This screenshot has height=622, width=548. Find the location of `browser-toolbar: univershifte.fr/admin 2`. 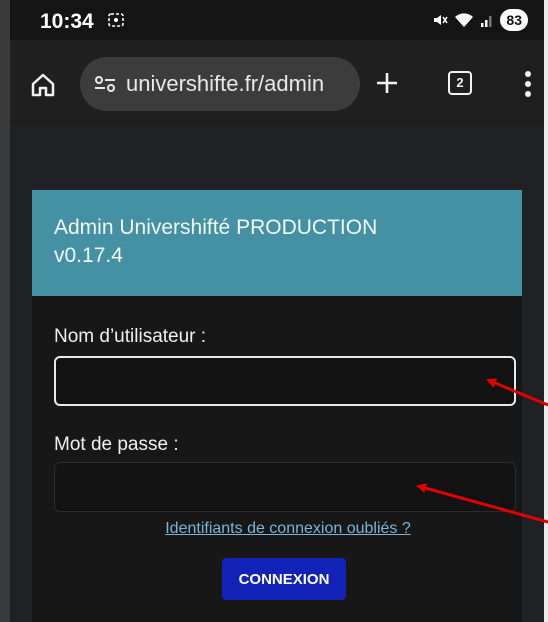

browser-toolbar: univershifte.fr/admin 2 is located at coordinates (277, 83).